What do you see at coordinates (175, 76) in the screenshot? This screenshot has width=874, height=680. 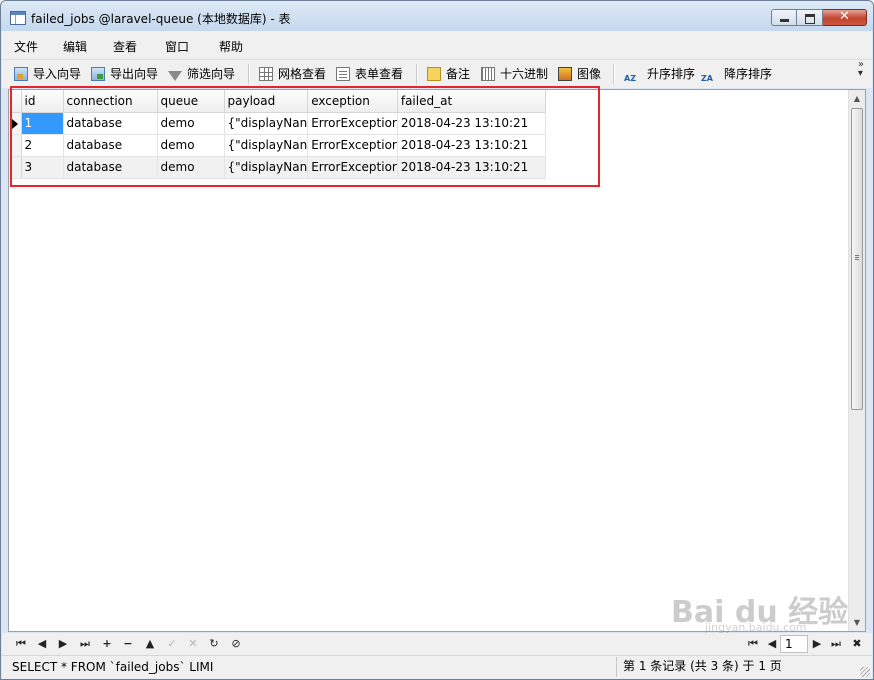 I see `filter-icon` at bounding box center [175, 76].